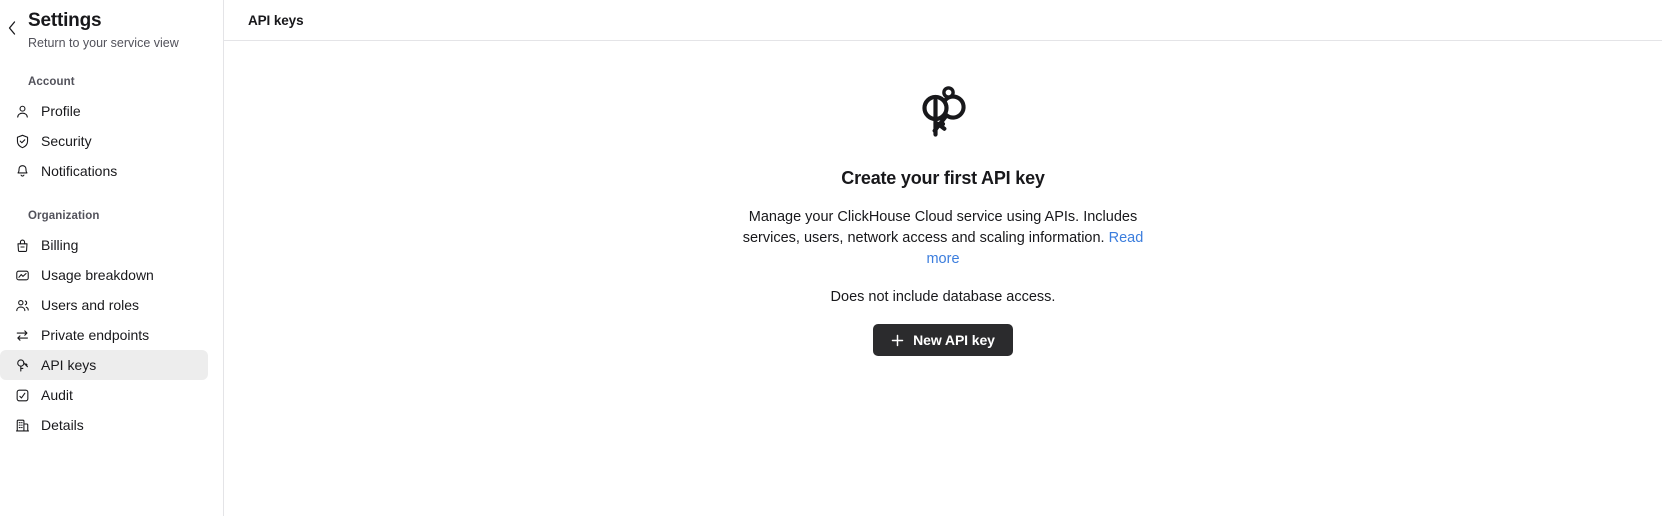  I want to click on building-icon, so click(22, 425).